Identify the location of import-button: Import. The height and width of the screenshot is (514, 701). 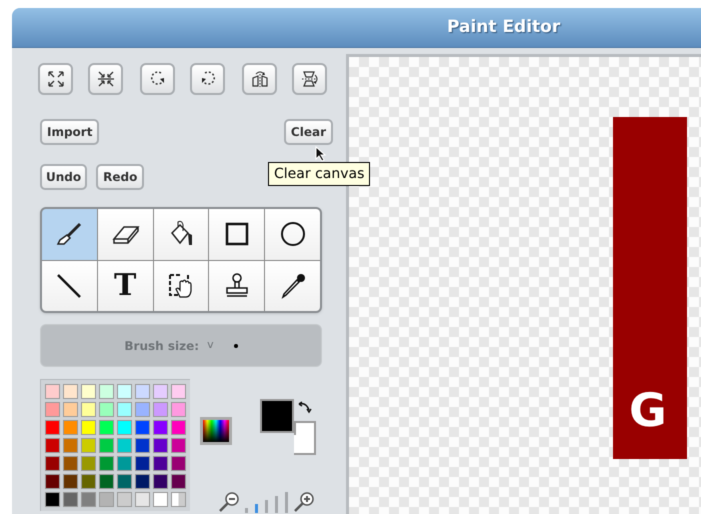
(70, 132).